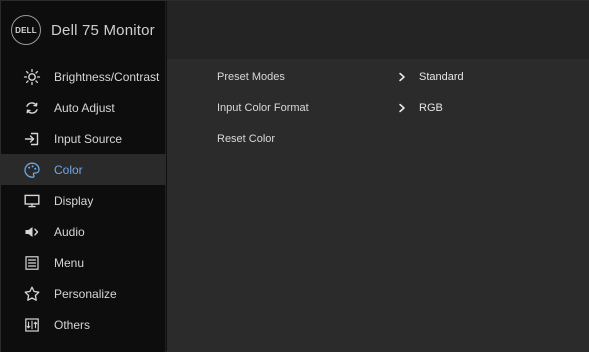  I want to click on preset-modes-row: Preset Modes Standard, so click(378, 76).